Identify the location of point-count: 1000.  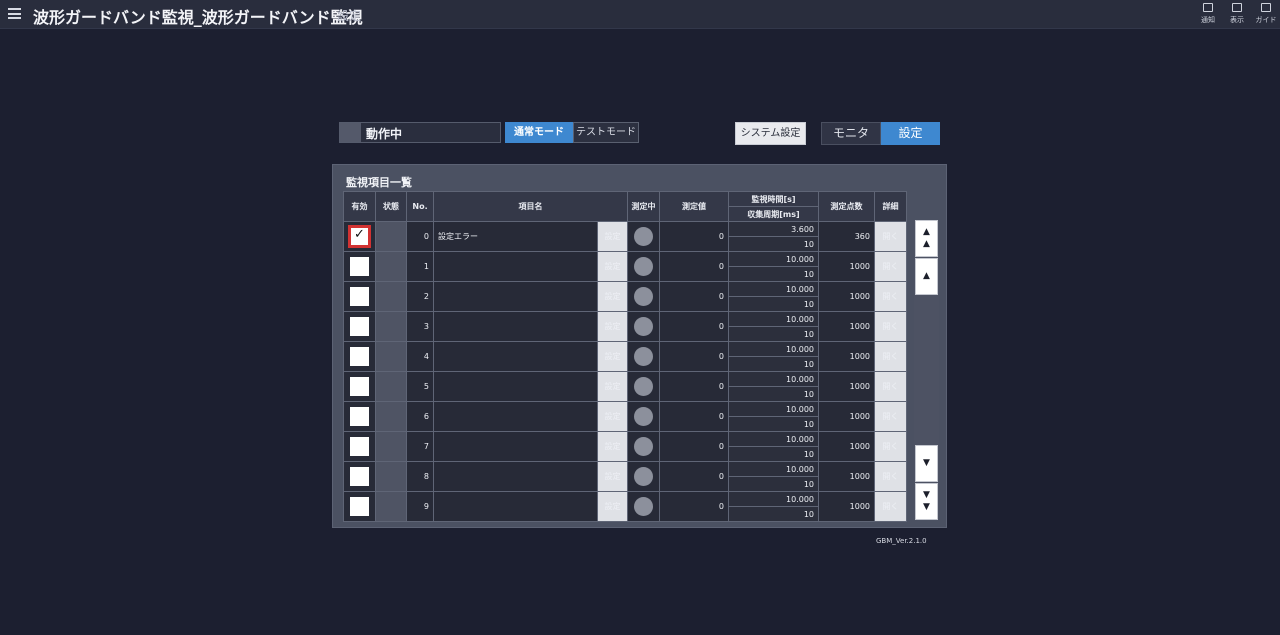
(846, 446).